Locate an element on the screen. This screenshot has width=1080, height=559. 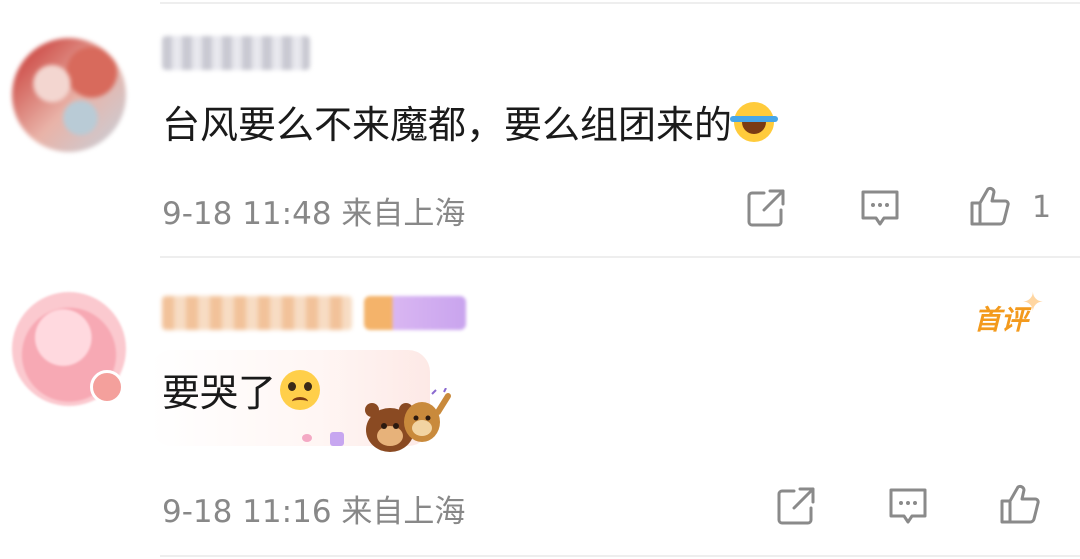
comment-text-content: 要哭了 is located at coordinates (219, 393).